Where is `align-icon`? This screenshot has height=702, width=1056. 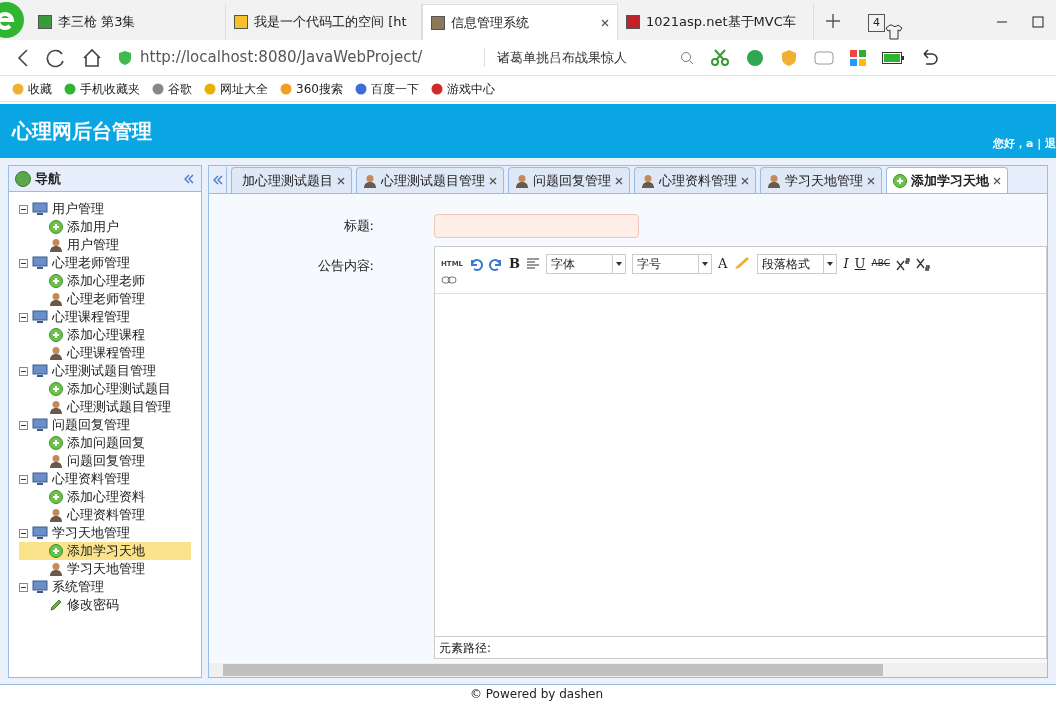 align-icon is located at coordinates (533, 264).